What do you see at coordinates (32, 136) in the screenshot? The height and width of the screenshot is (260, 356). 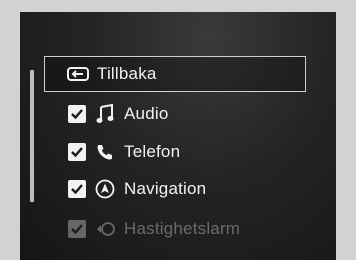 I see `scrollbar` at bounding box center [32, 136].